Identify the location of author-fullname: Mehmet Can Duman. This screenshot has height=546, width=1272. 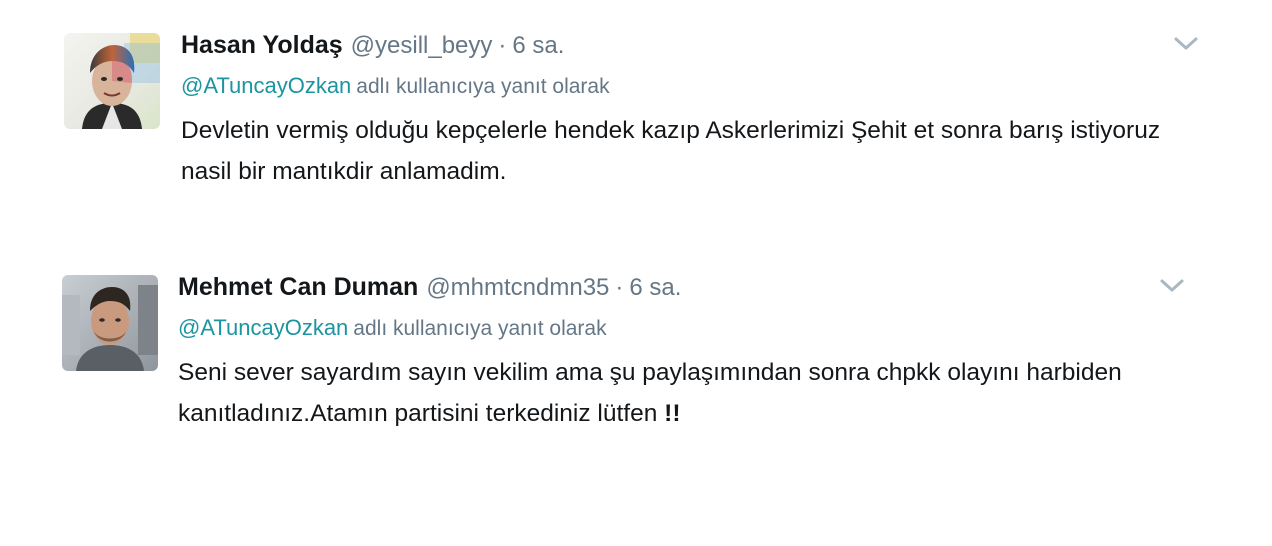
(298, 287).